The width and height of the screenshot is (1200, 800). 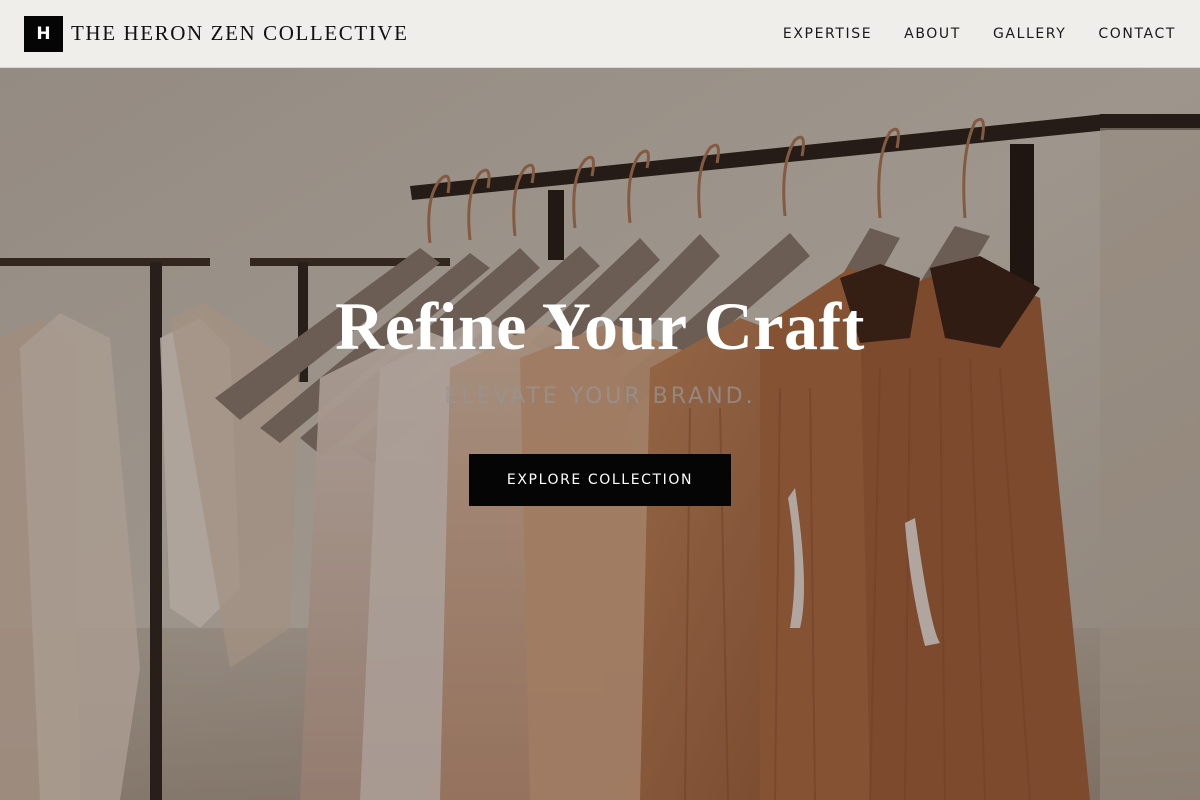 I want to click on brand-logo-link: H THE HERON ZEN COLLECTIVE, so click(x=216, y=33).